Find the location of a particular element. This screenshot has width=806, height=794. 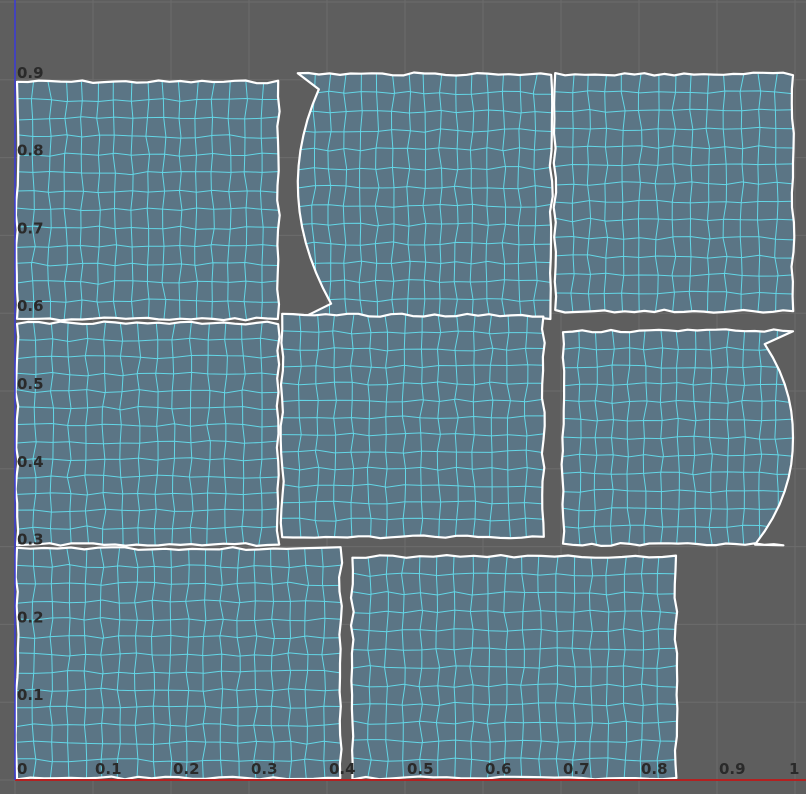

shell-top-left is located at coordinates (147, 200).